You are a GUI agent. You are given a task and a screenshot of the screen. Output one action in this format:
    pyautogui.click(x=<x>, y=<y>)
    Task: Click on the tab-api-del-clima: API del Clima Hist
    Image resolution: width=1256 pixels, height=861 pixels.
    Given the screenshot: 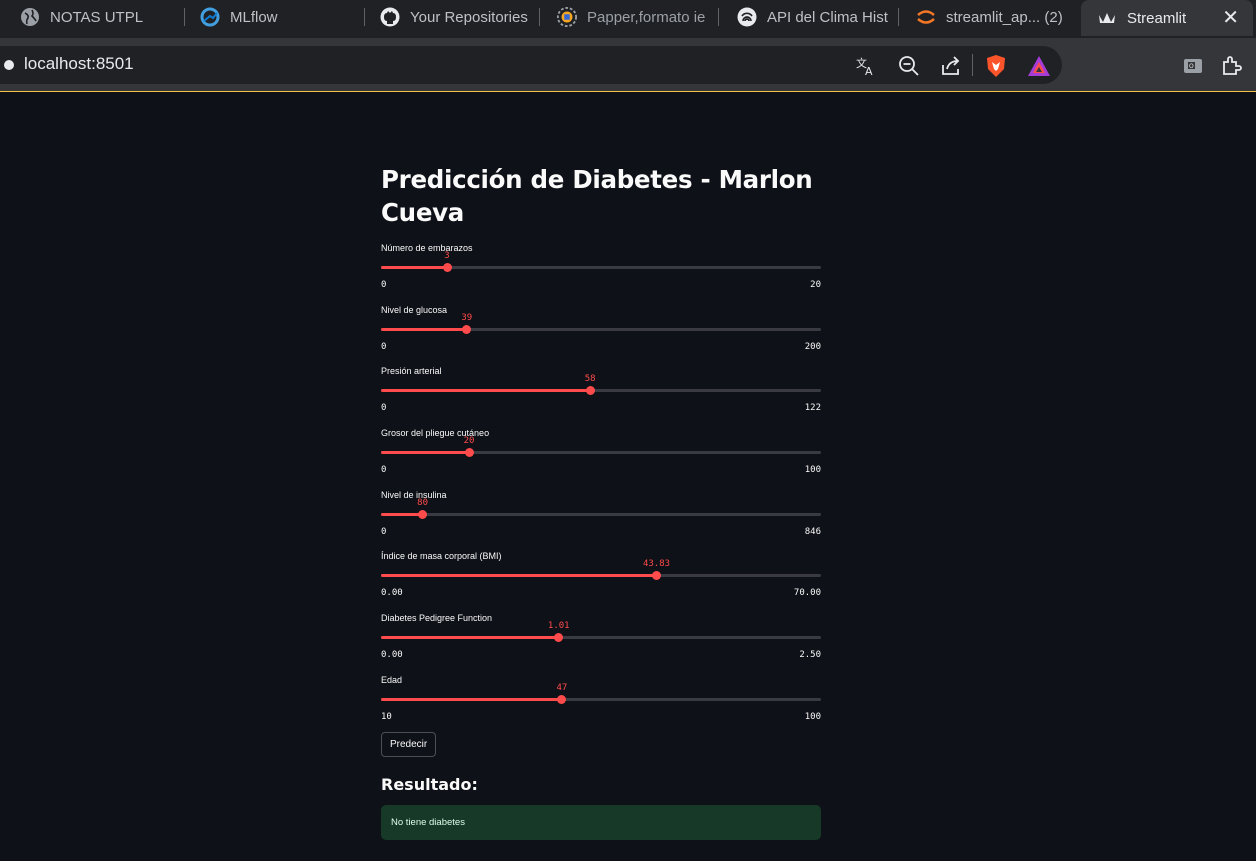 What is the action you would take?
    pyautogui.click(x=818, y=17)
    